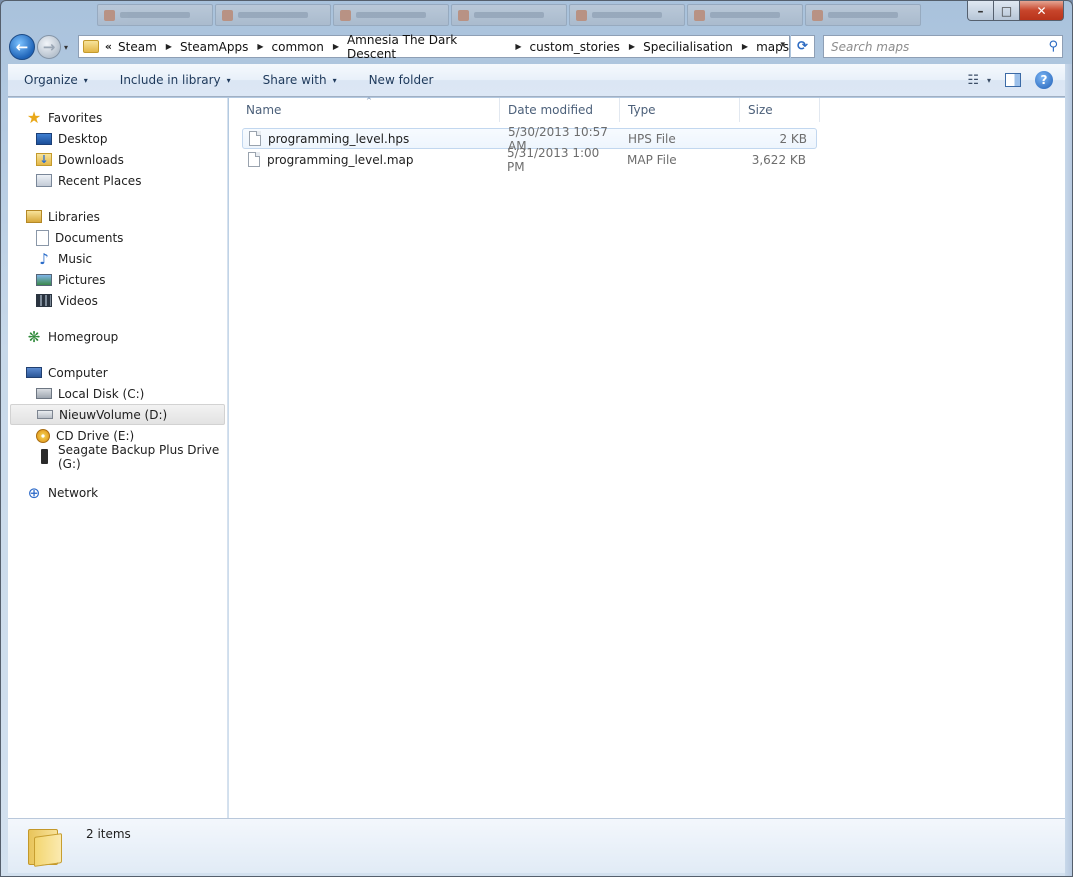 The height and width of the screenshot is (877, 1073). What do you see at coordinates (89, 237) in the screenshot?
I see `sidebar-item-label: Documents` at bounding box center [89, 237].